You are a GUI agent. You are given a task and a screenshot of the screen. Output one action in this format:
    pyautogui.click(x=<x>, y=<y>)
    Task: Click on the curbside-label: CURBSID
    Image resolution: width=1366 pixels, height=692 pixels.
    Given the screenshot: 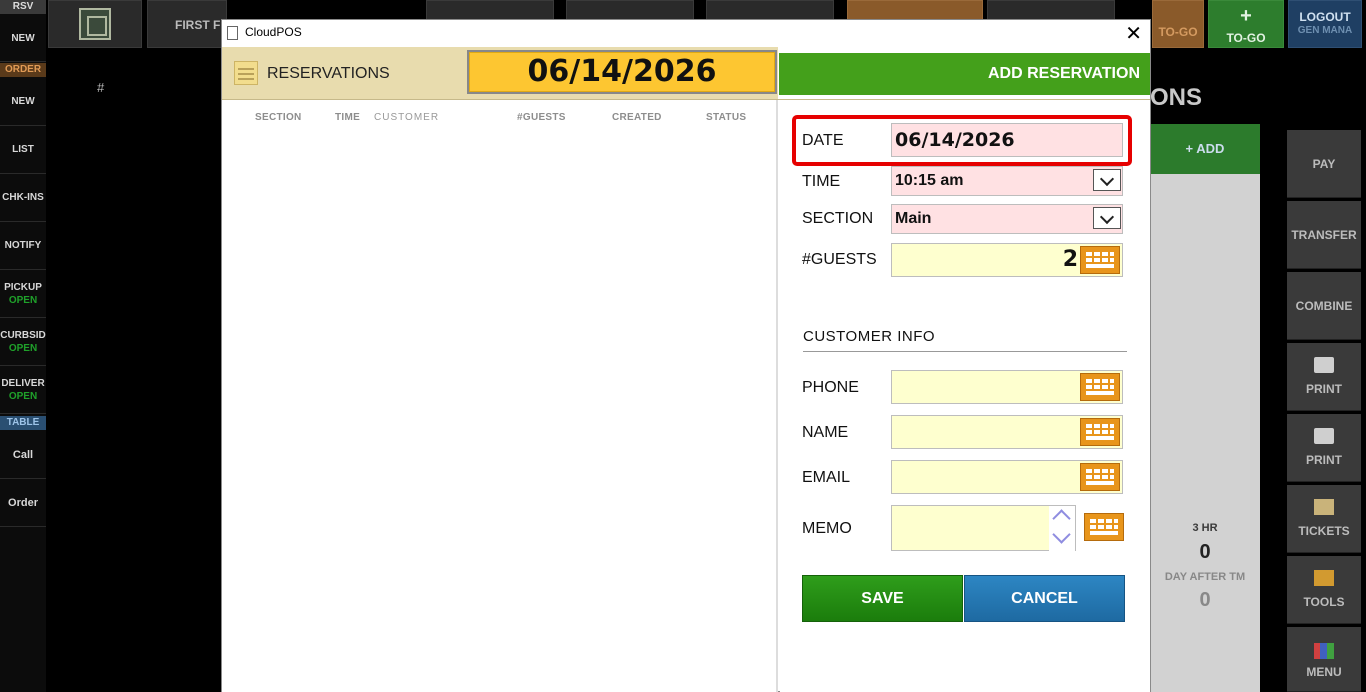 What is the action you would take?
    pyautogui.click(x=23, y=335)
    